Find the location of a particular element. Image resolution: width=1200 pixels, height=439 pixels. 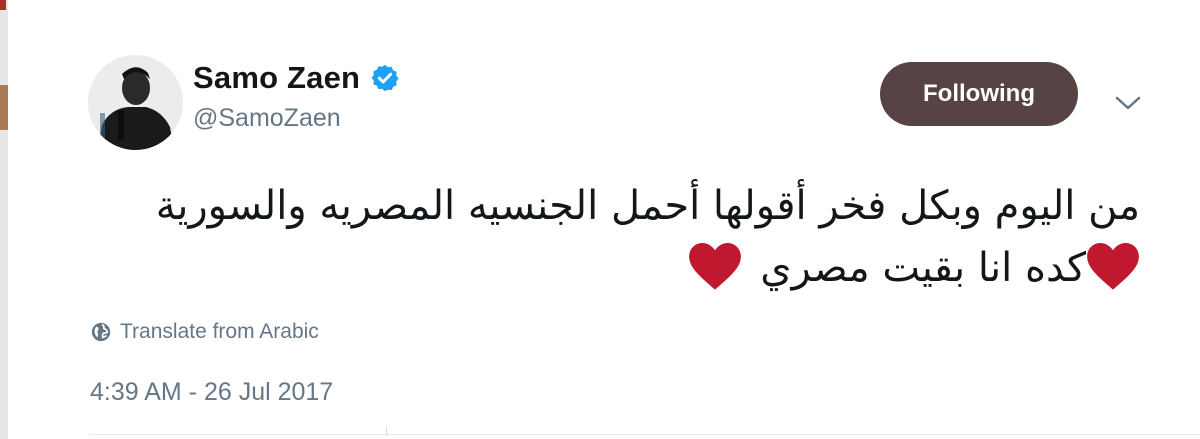

divider is located at coordinates (645, 434).